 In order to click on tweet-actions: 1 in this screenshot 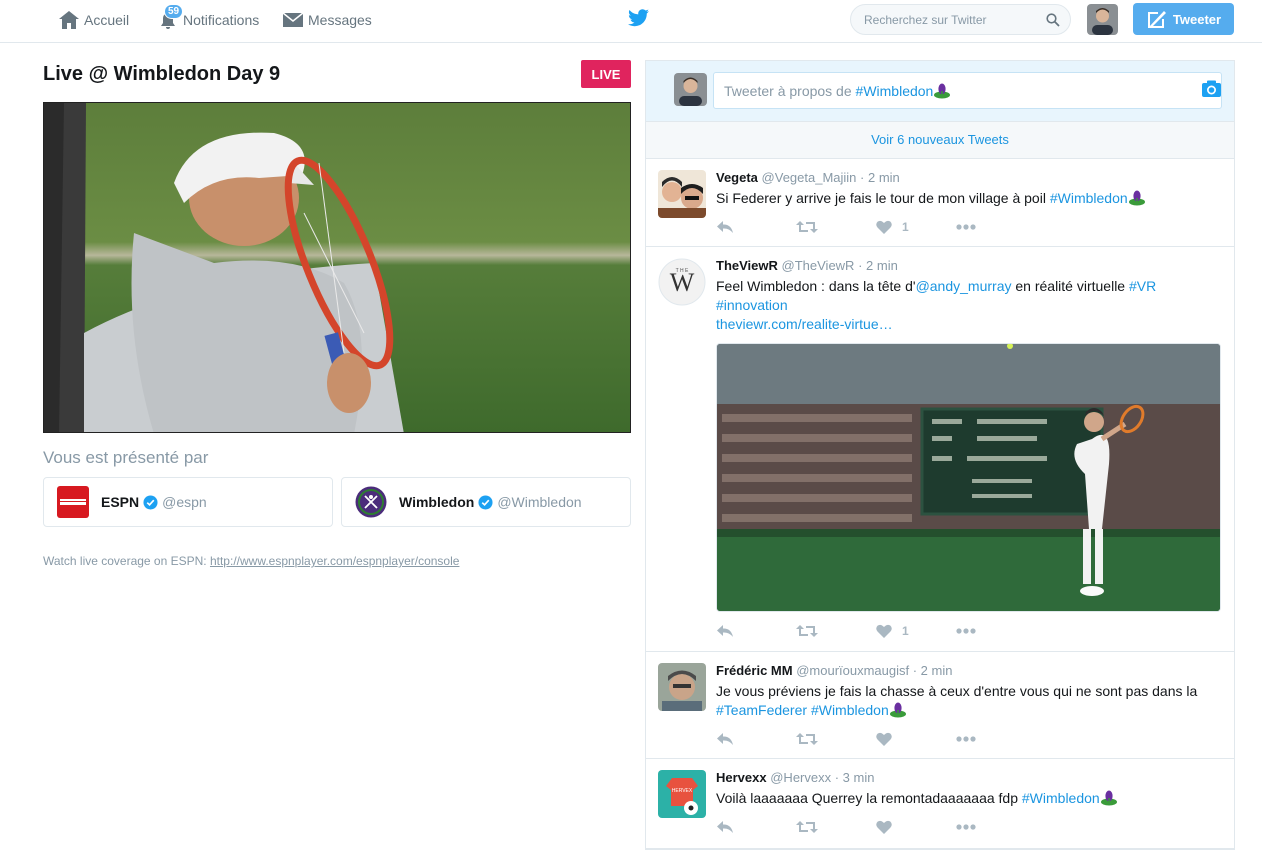, I will do `click(968, 631)`.